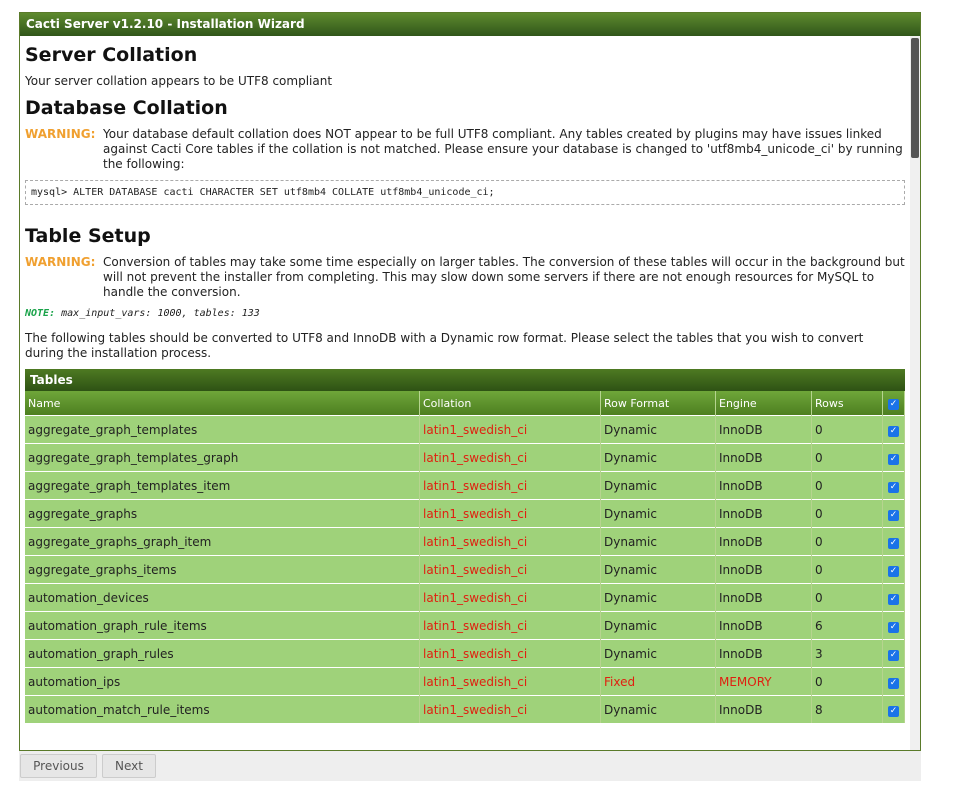 This screenshot has width=963, height=809. Describe the element at coordinates (847, 403) in the screenshot. I see `col-rows: Rows` at that location.